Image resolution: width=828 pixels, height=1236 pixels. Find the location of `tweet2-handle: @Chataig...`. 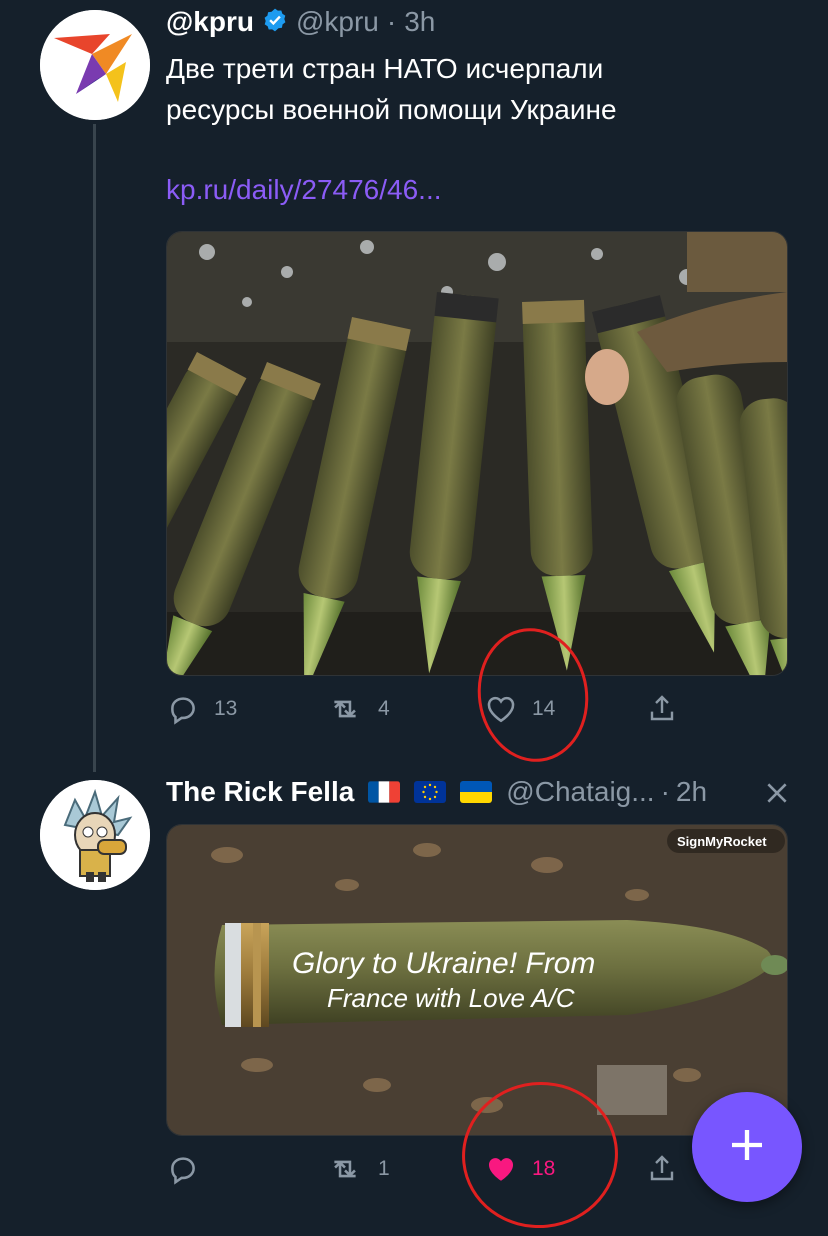

tweet2-handle: @Chataig... is located at coordinates (580, 792).